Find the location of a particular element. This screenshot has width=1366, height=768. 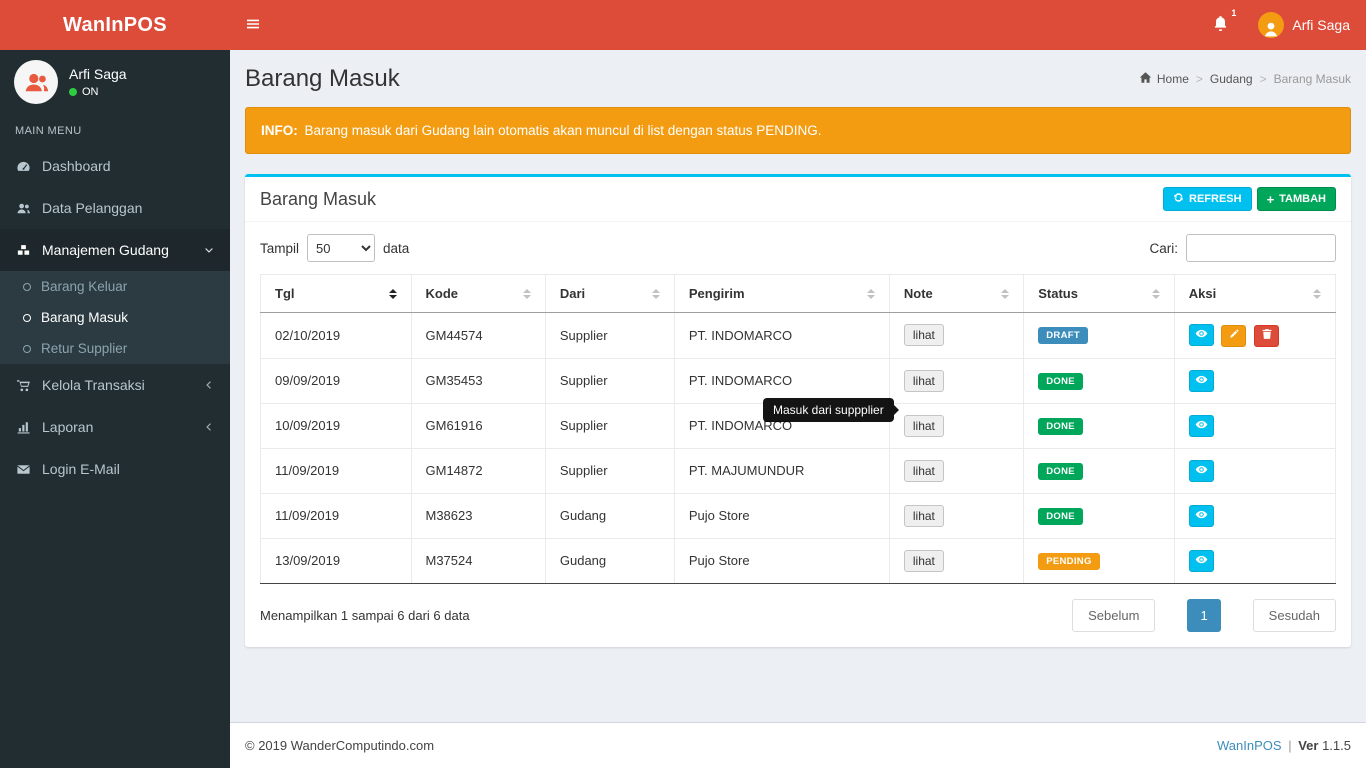

column-header-note: Note is located at coordinates (956, 293).